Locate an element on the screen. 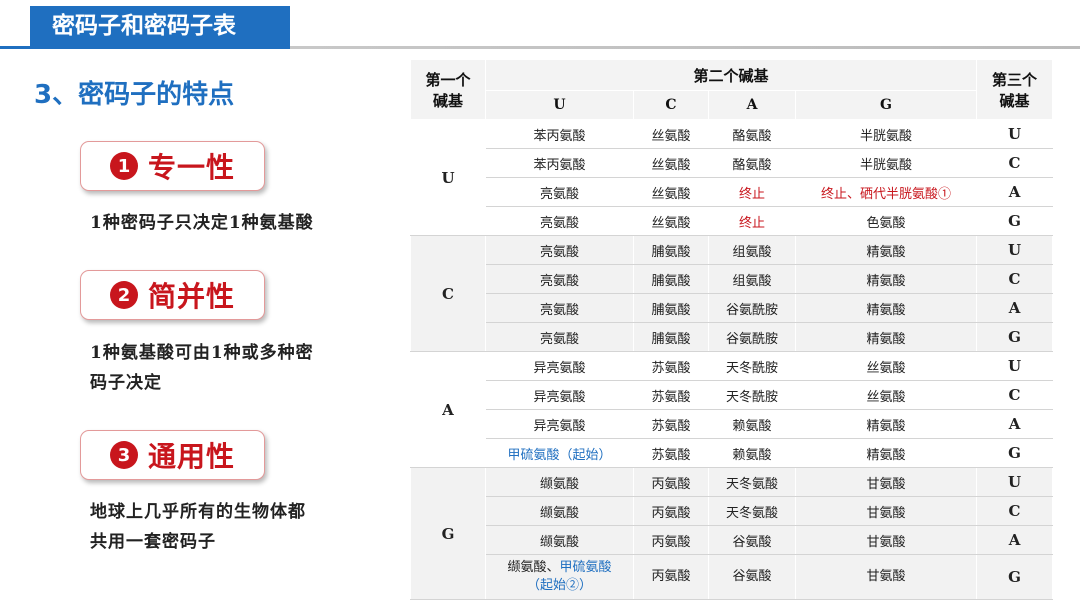  table-row: 缬氨酸 丙氨酸 谷氨酸 甘氨酸 A is located at coordinates (732, 540).